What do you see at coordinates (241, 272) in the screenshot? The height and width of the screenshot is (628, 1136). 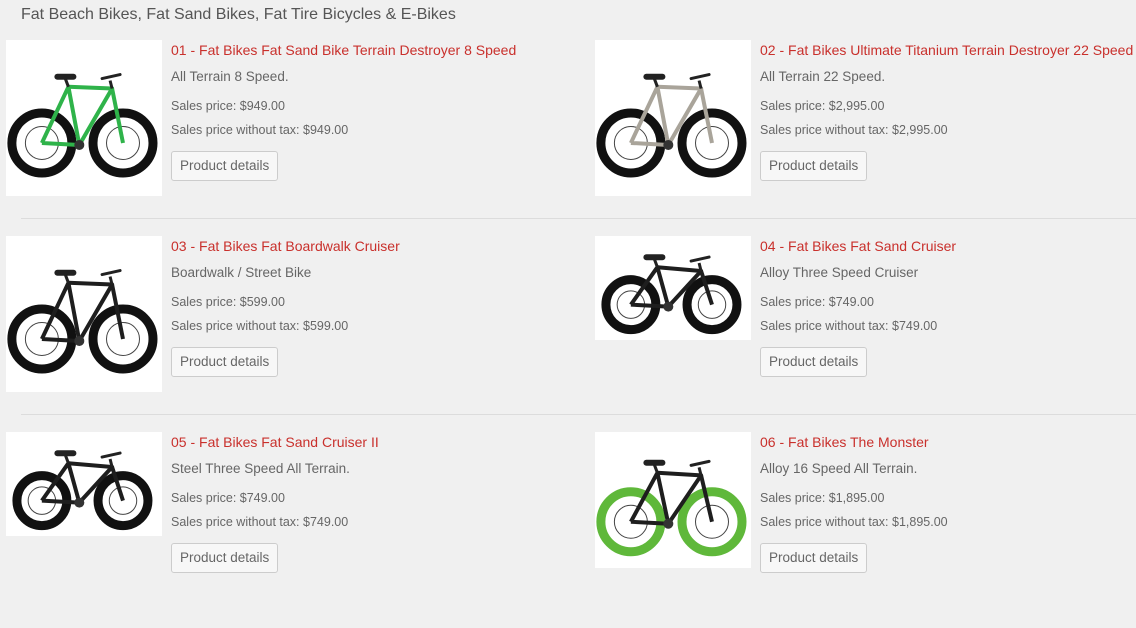 I see `product-description: Boardwalk / Street Bike` at bounding box center [241, 272].